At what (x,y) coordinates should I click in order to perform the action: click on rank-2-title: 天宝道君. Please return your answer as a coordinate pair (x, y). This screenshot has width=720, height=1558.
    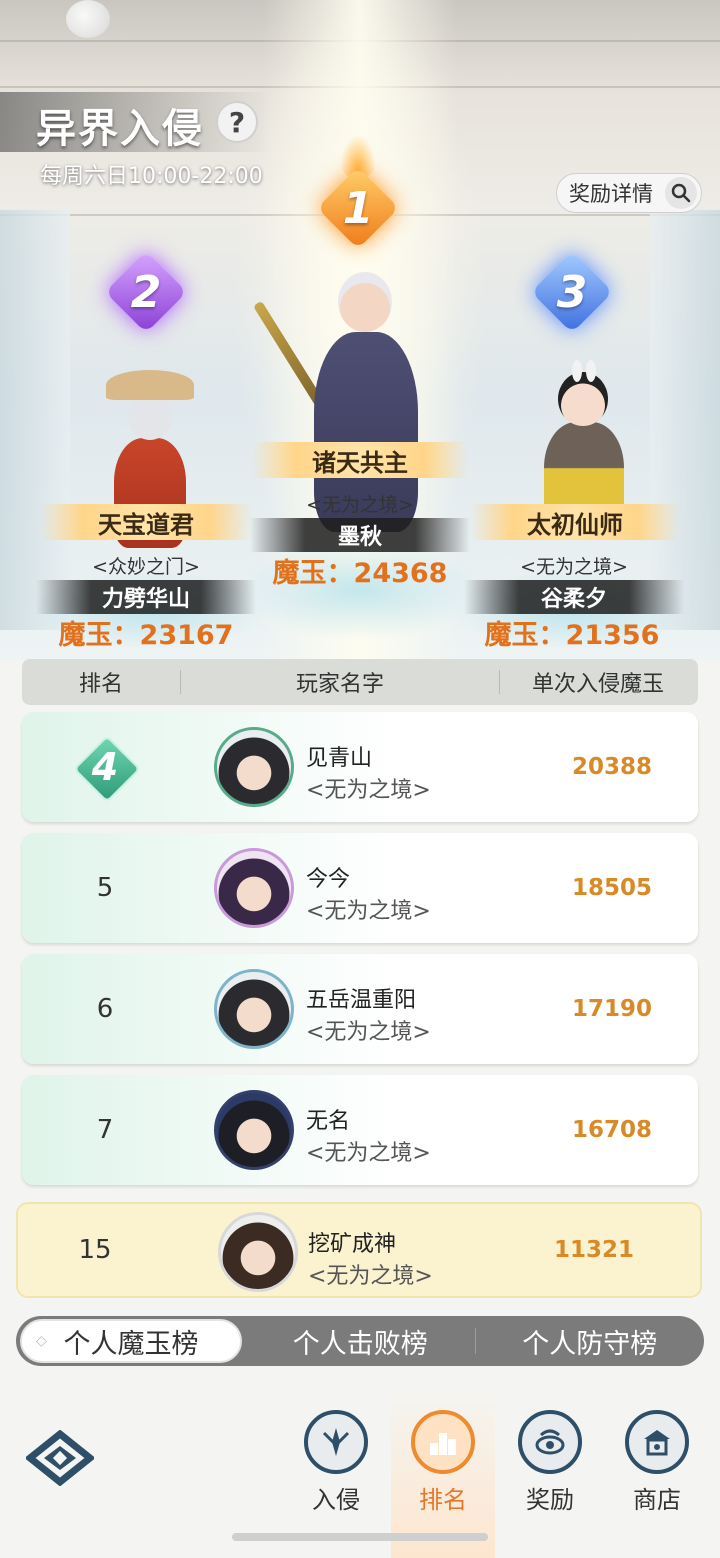
    Looking at the image, I should click on (146, 522).